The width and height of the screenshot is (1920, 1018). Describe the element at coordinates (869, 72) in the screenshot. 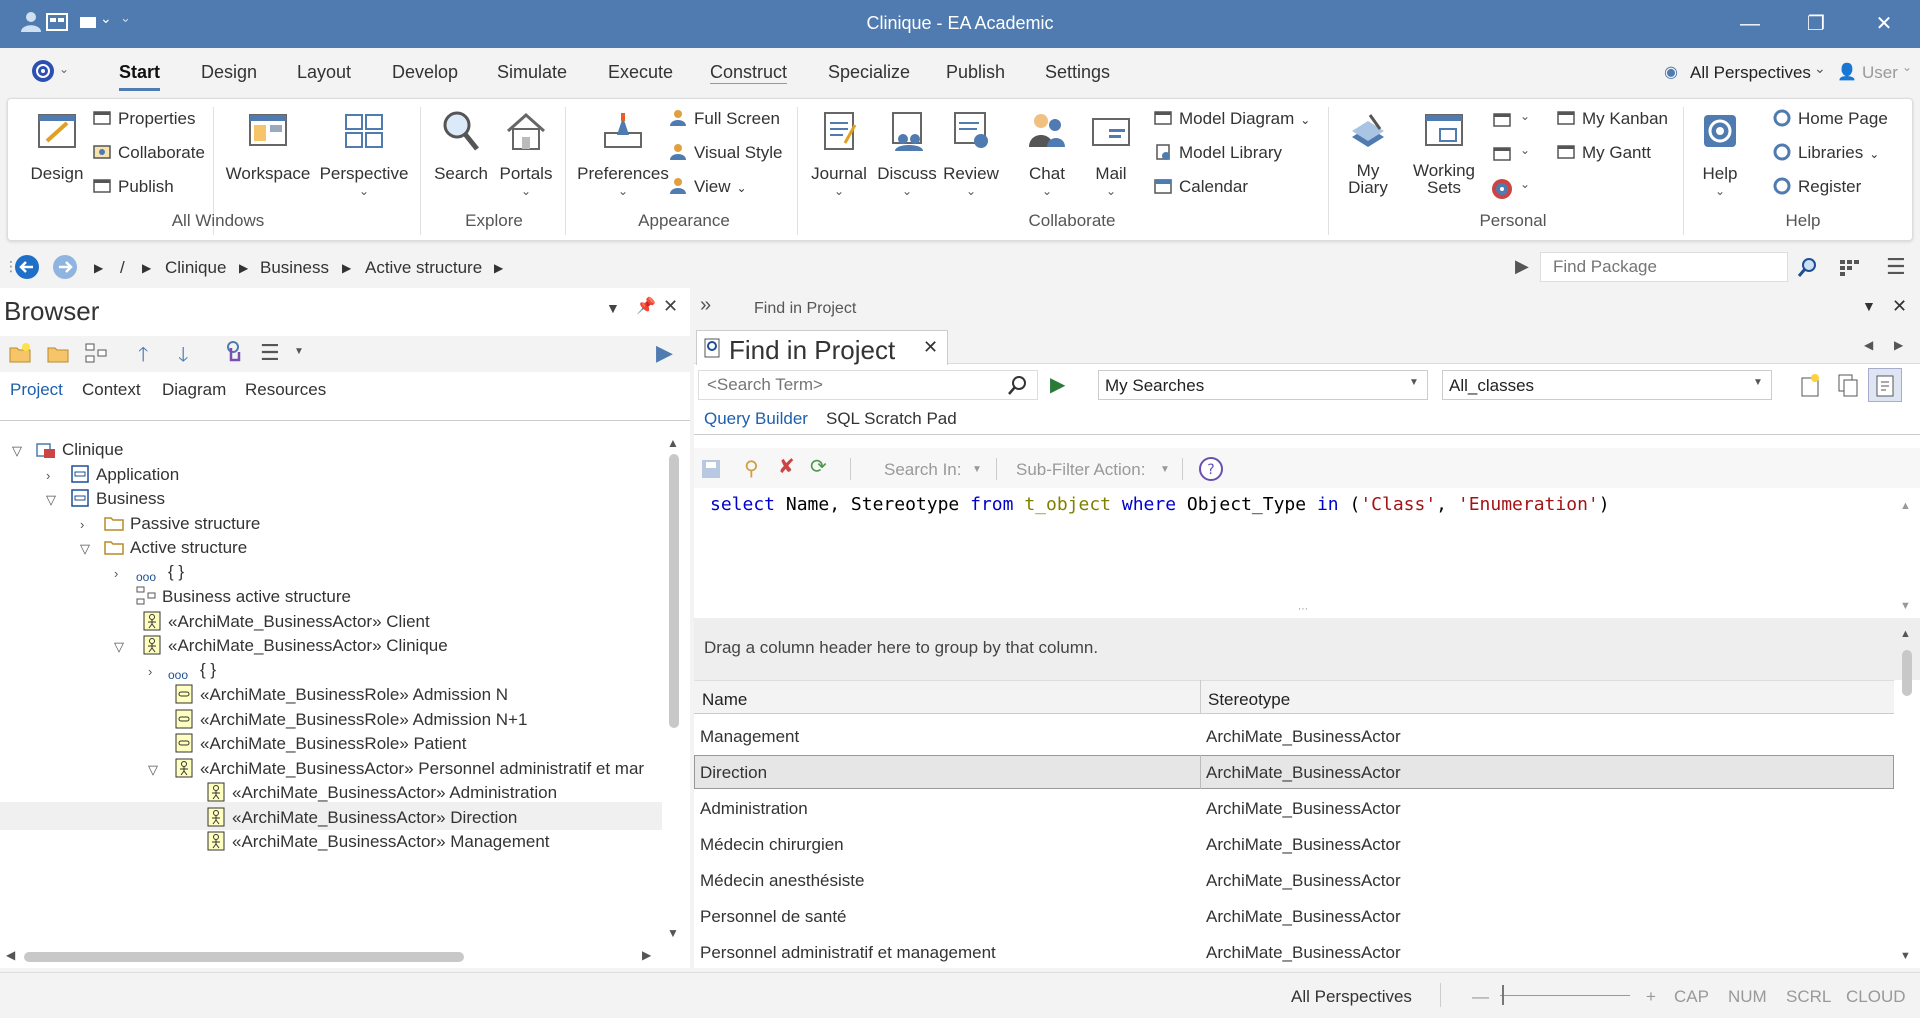

I see `tab-specialize: Specialize` at that location.